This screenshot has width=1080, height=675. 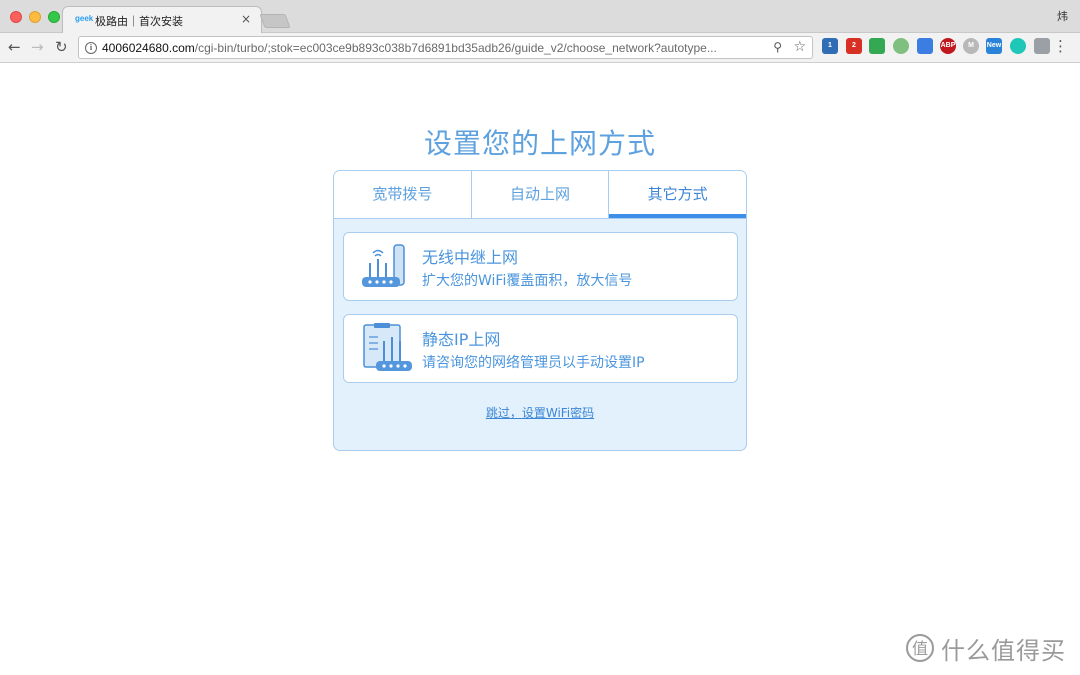 I want to click on forward-arrow-icon: →, so click(x=37, y=47).